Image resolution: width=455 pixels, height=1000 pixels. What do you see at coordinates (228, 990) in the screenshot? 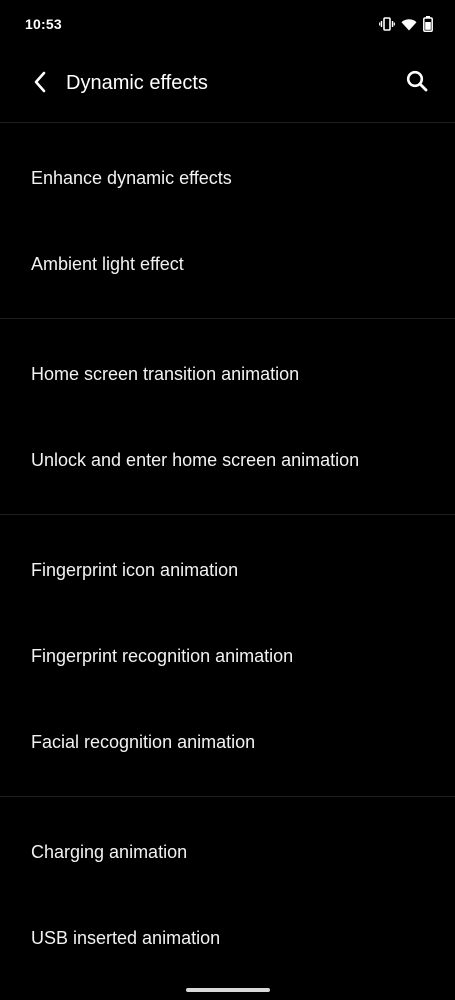
I see `gesture-nav-handle` at bounding box center [228, 990].